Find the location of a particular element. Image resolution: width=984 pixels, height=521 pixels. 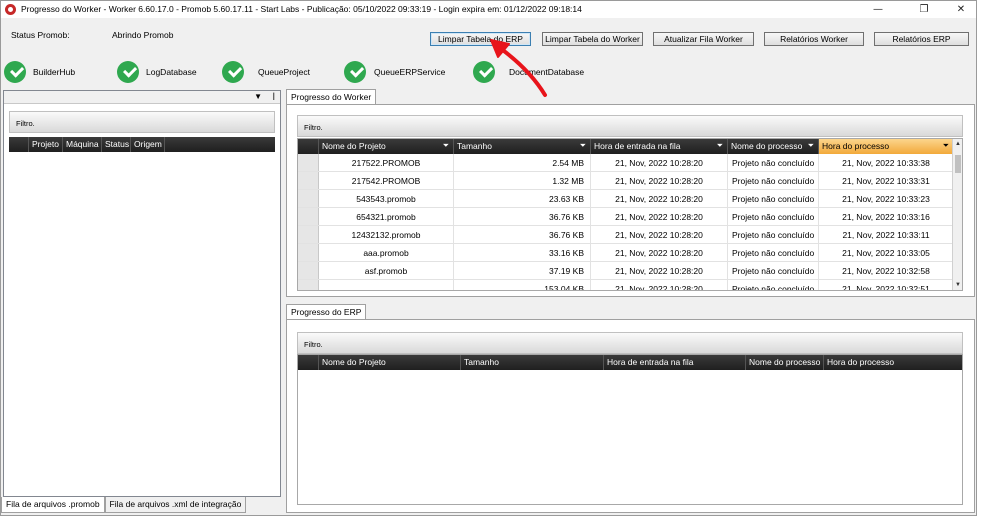

column-header-size: Tamanho is located at coordinates (532, 362).